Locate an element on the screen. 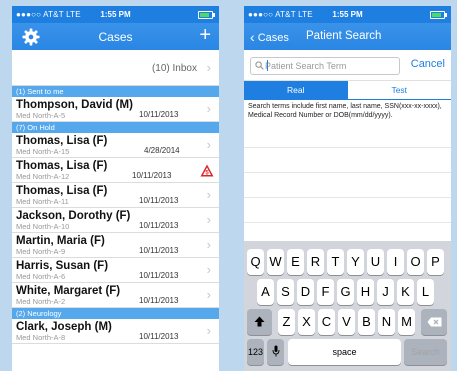 The height and width of the screenshot is (371, 457). key-n: N is located at coordinates (386, 322).